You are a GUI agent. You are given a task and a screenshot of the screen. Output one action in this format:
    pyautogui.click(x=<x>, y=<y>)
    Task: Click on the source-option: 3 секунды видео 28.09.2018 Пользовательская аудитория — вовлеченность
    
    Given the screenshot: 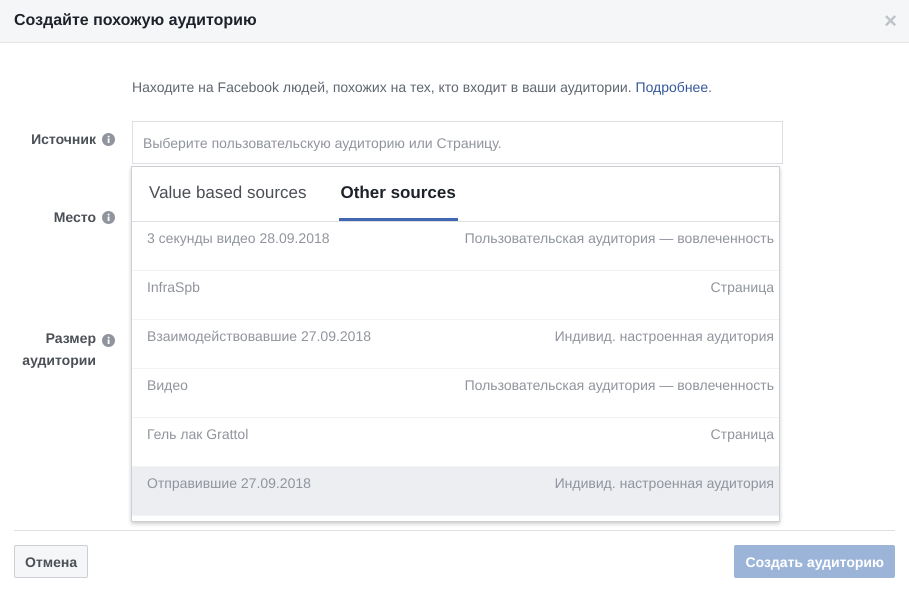 What is the action you would take?
    pyautogui.click(x=455, y=246)
    